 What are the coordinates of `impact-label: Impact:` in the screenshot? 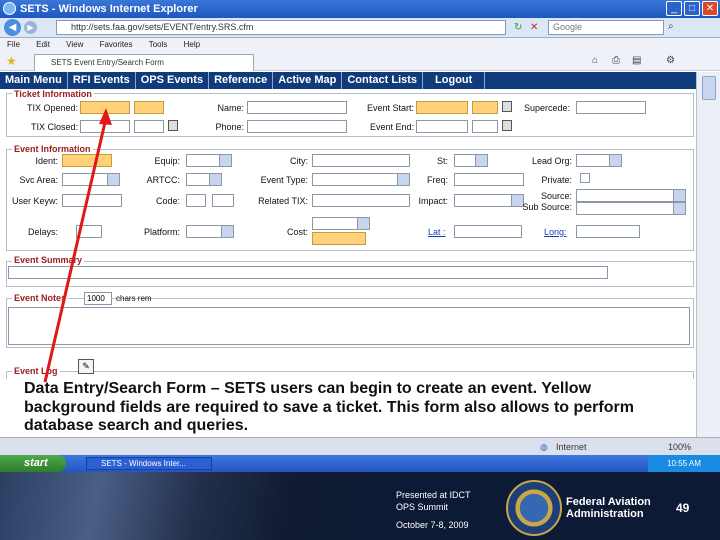 It's located at (433, 201).